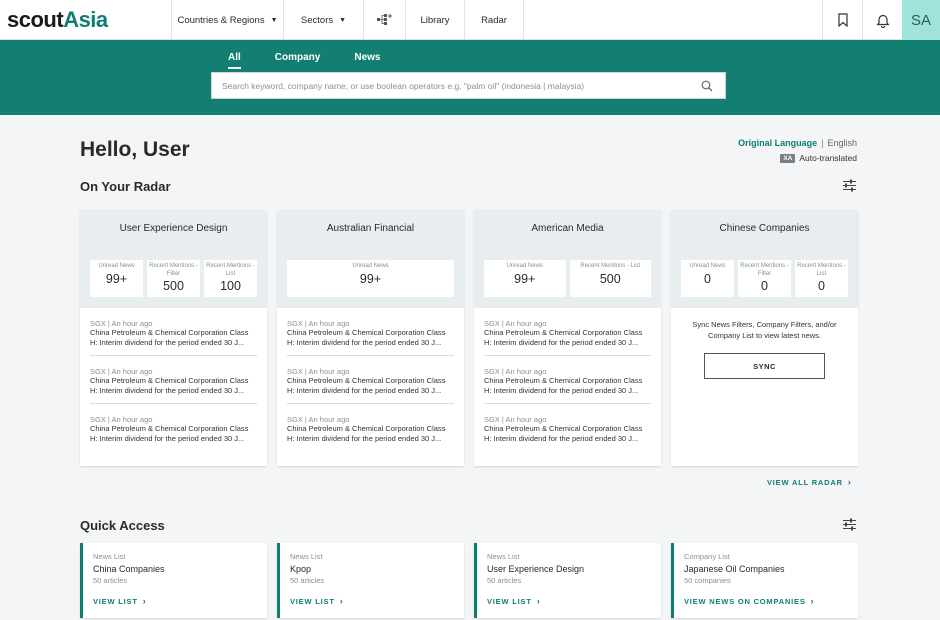 The height and width of the screenshot is (620, 940). I want to click on logo-asia: Asia, so click(85, 19).